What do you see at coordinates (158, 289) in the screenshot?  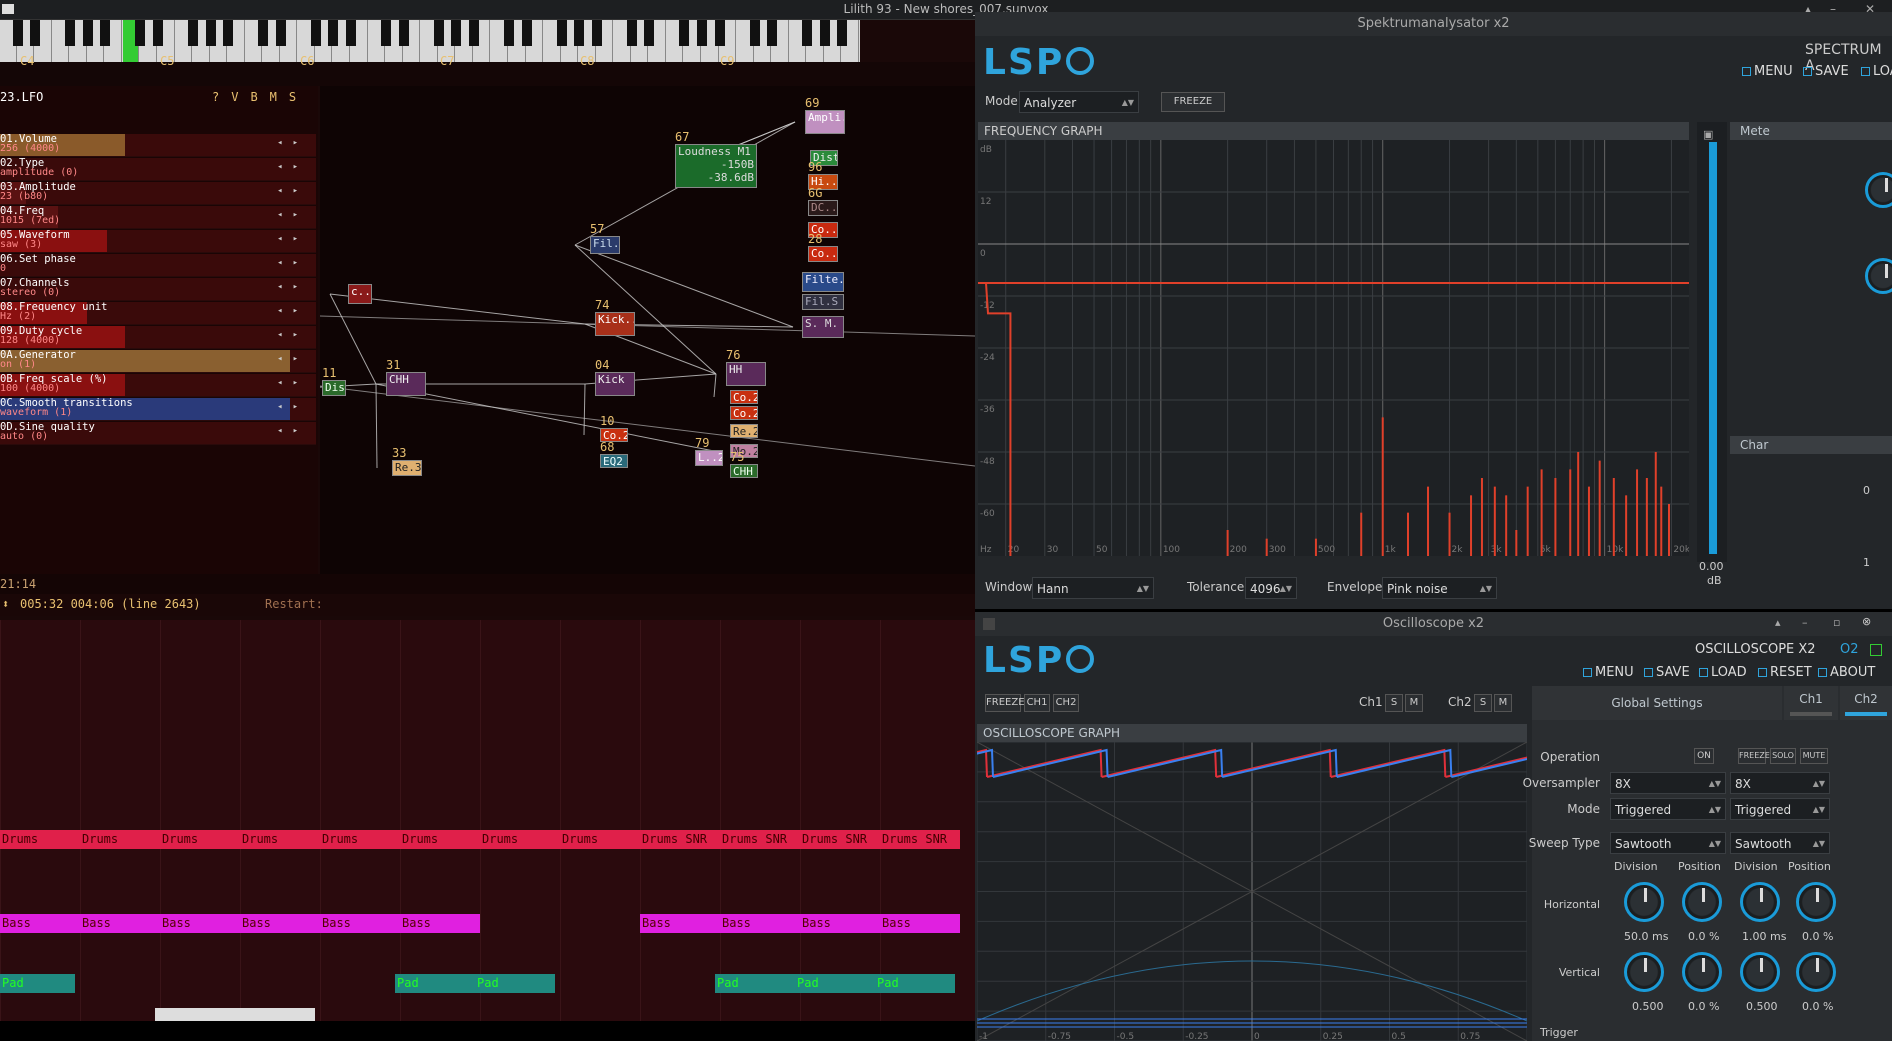 I see `property-row: 07.Channels stereo (0) ◂▸` at bounding box center [158, 289].